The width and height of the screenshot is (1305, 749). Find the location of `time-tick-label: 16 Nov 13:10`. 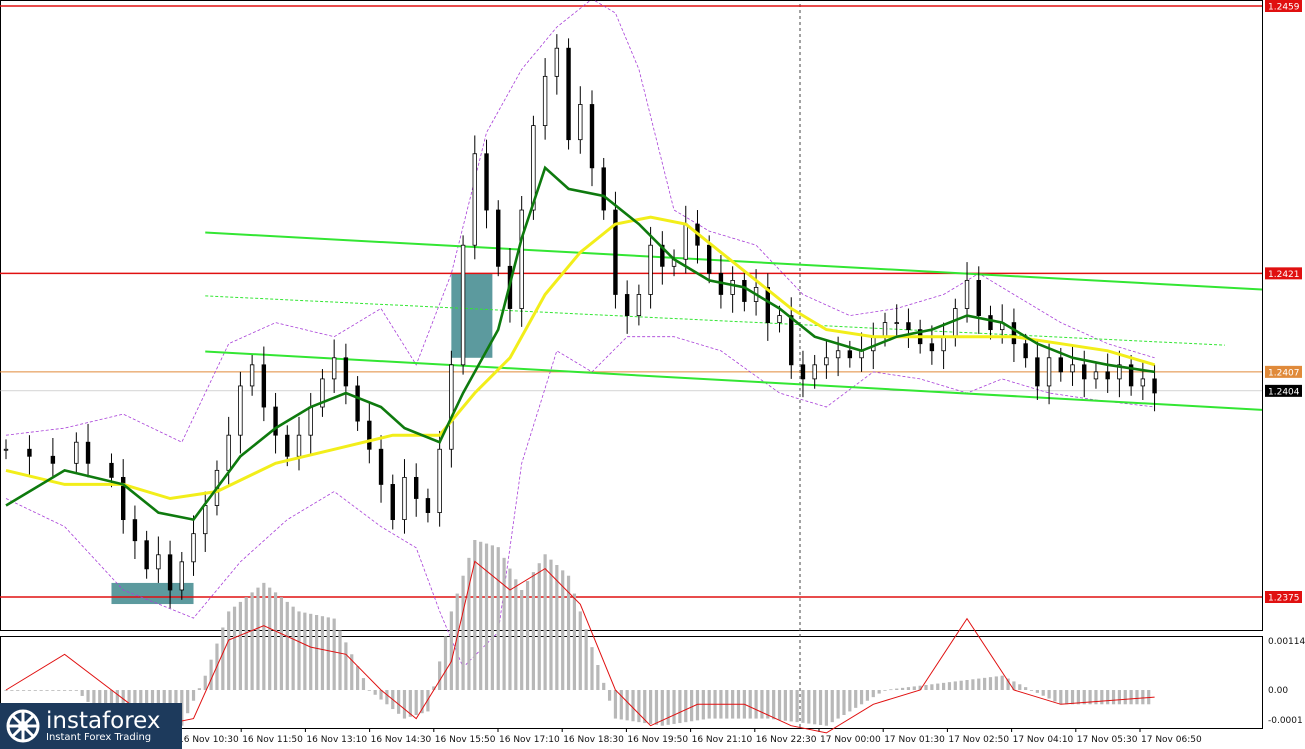

time-tick-label: 16 Nov 13:10 is located at coordinates (336, 740).